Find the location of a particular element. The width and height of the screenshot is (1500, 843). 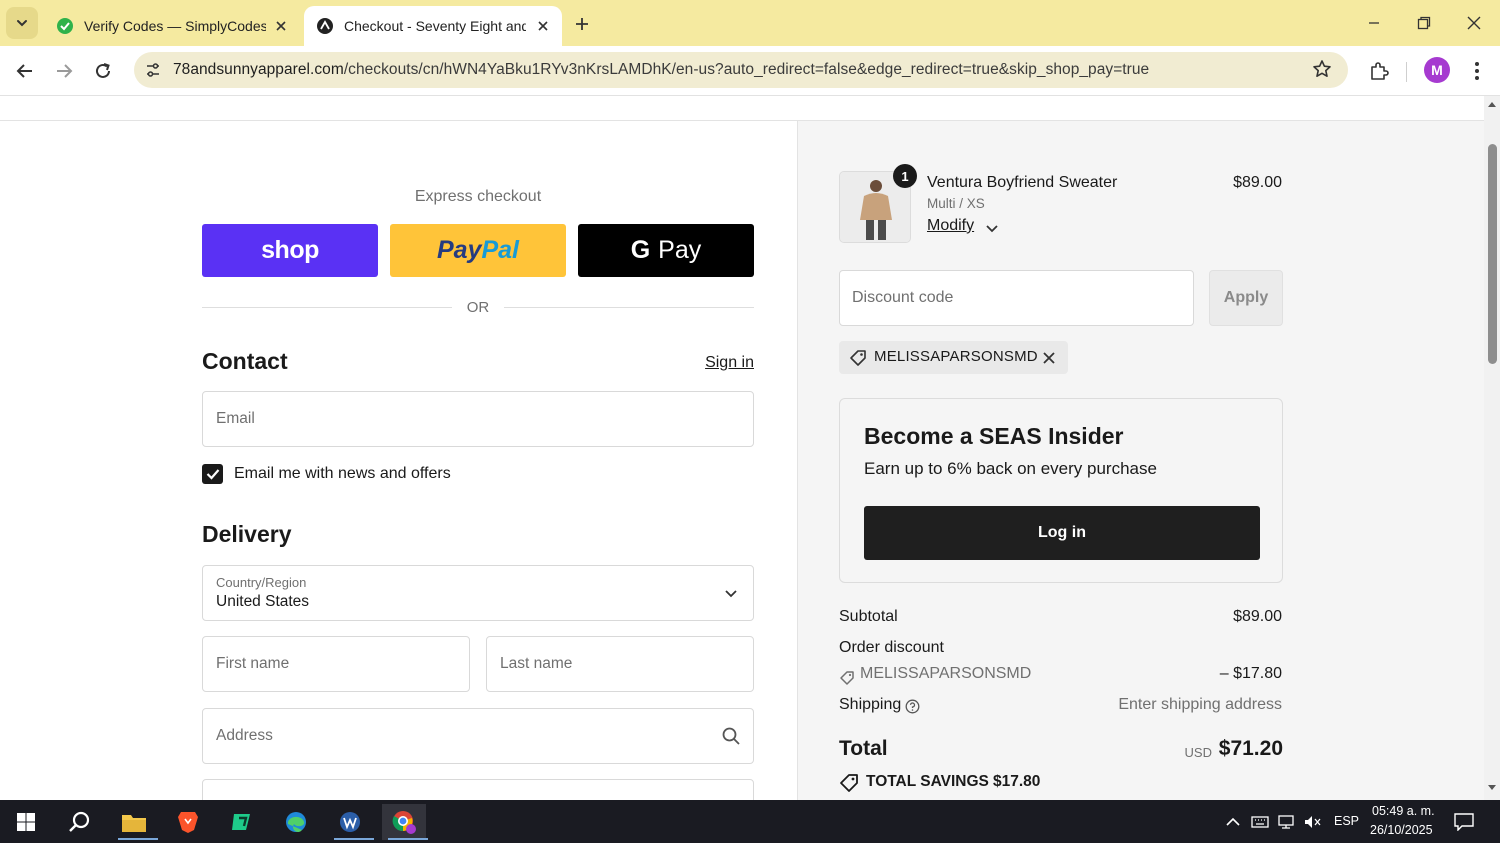

restore-button is located at coordinates (1424, 23).